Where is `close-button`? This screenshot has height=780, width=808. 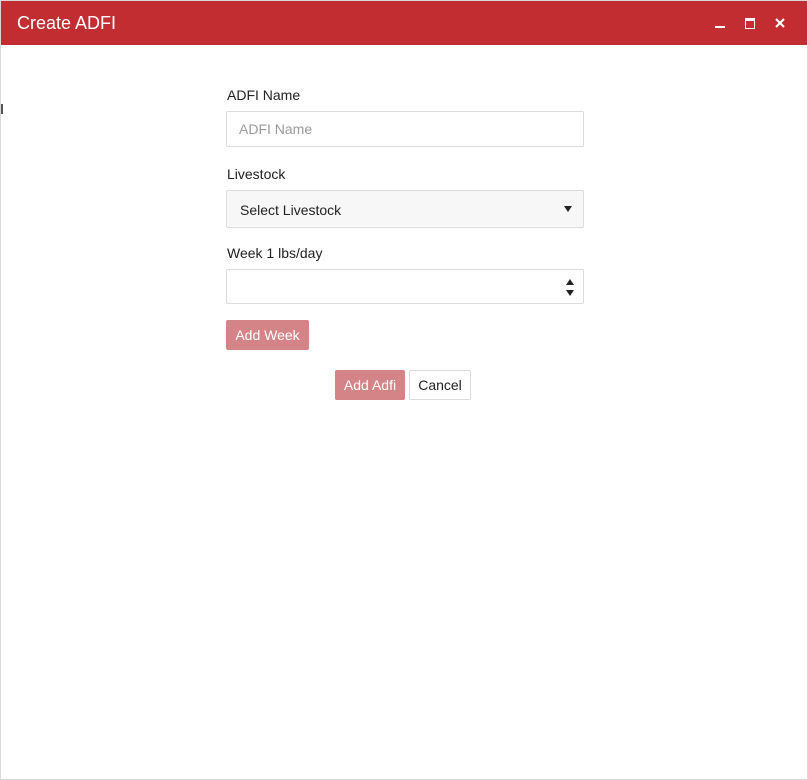 close-button is located at coordinates (780, 23).